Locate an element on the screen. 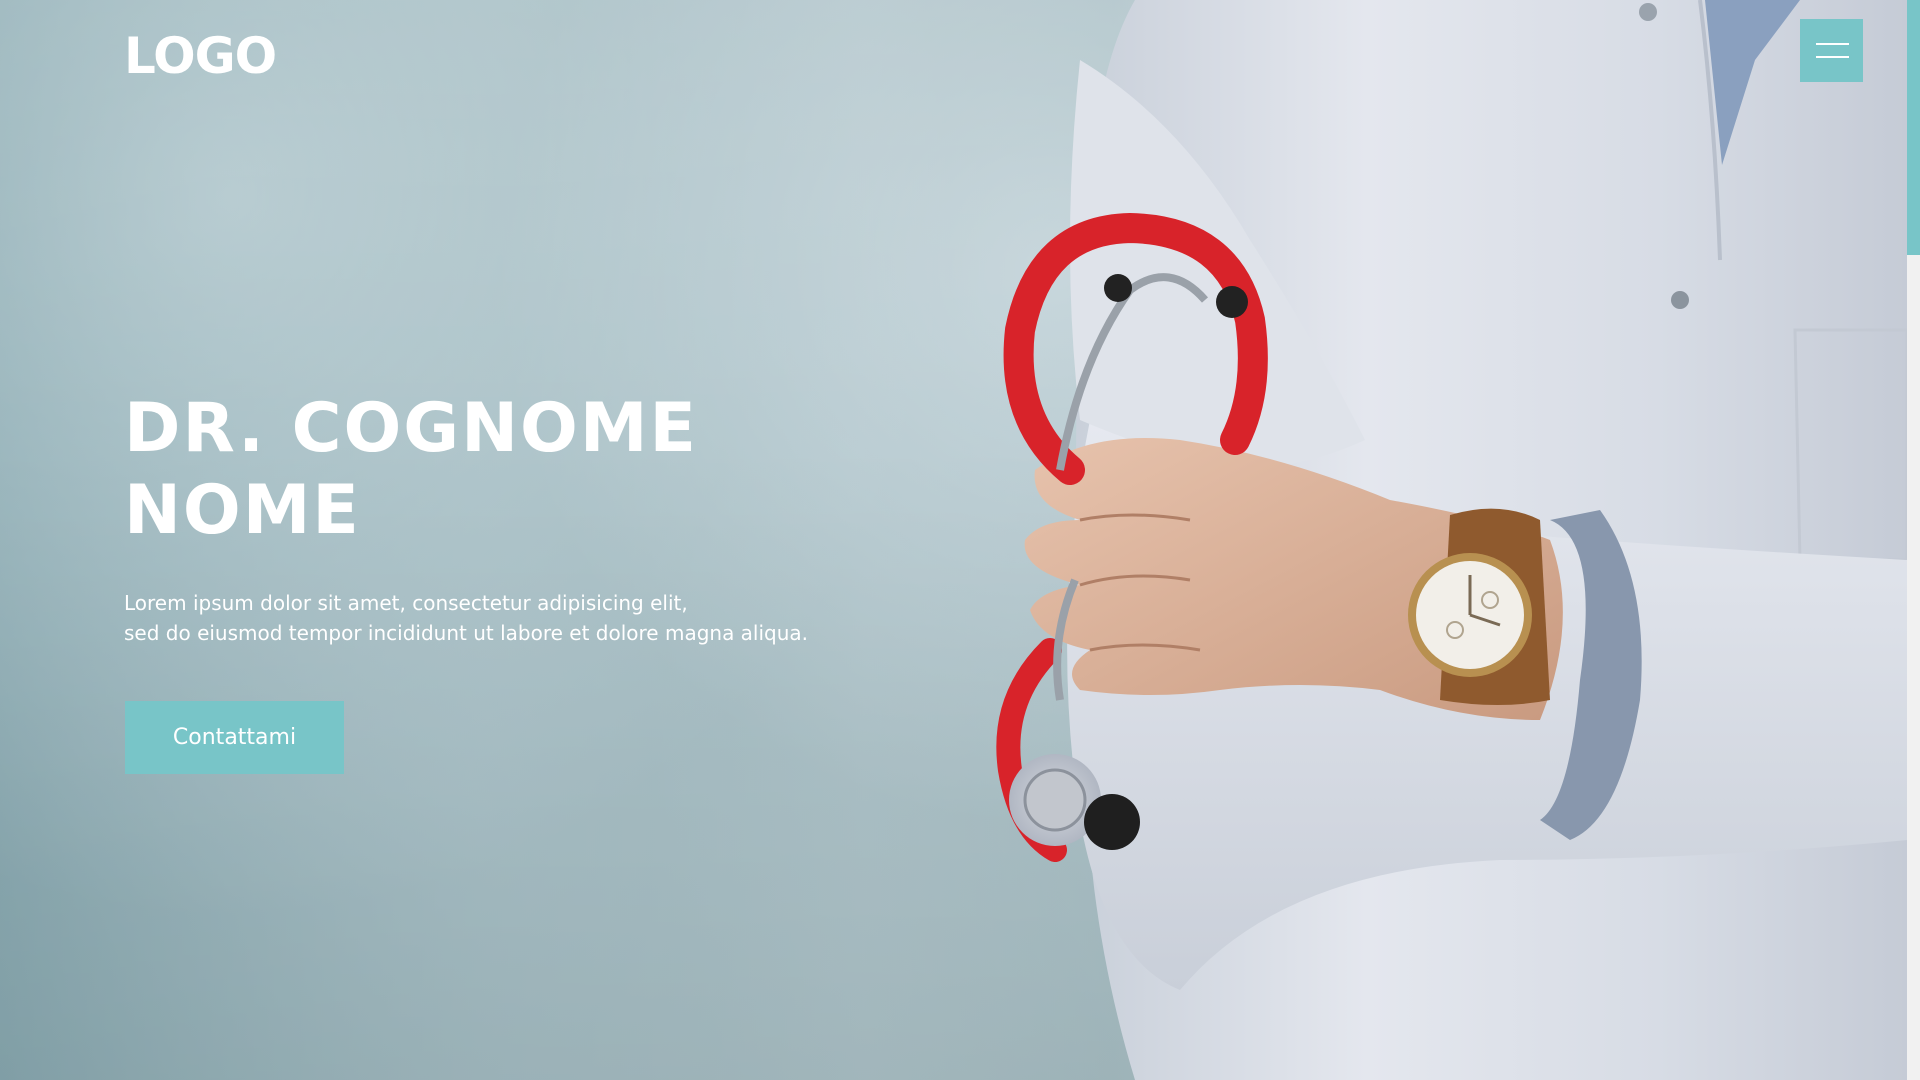 The width and height of the screenshot is (1920, 1080). contact-button: Contattami is located at coordinates (234, 737).